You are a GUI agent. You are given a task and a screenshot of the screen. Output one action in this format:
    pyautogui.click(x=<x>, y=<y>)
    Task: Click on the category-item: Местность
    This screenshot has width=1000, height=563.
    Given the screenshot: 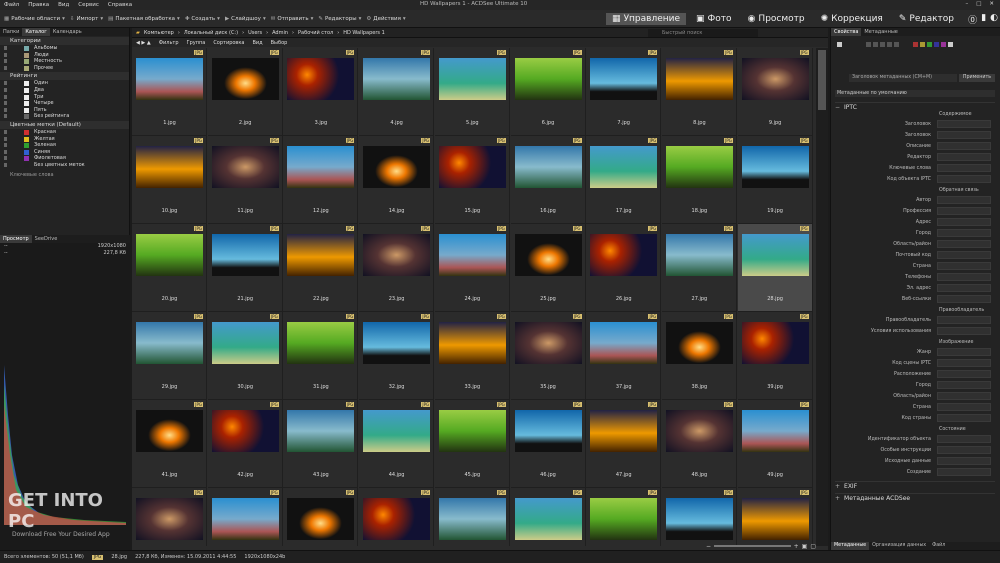 What is the action you would take?
    pyautogui.click(x=64, y=61)
    